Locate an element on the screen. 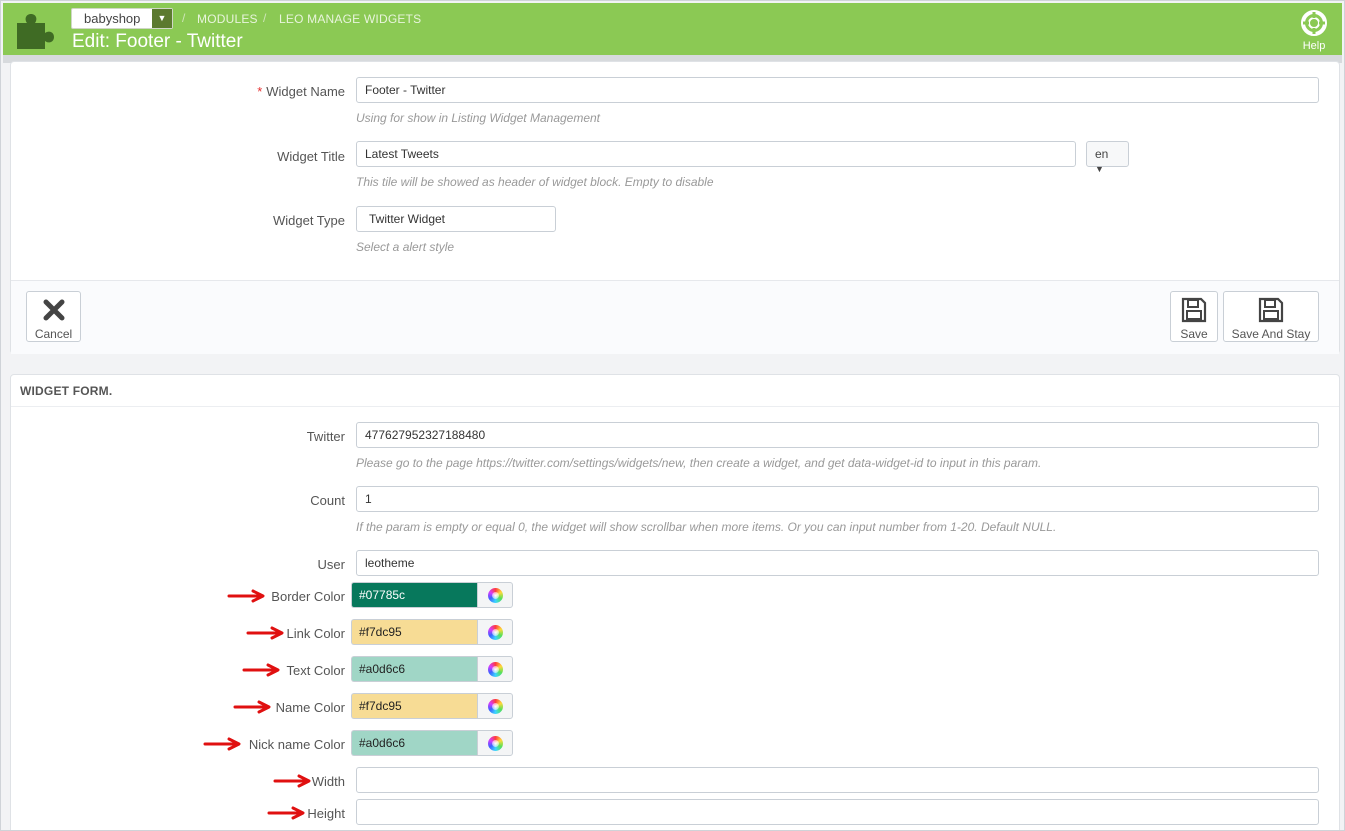 This screenshot has width=1345, height=831. cancel-button: Cancel is located at coordinates (53, 316).